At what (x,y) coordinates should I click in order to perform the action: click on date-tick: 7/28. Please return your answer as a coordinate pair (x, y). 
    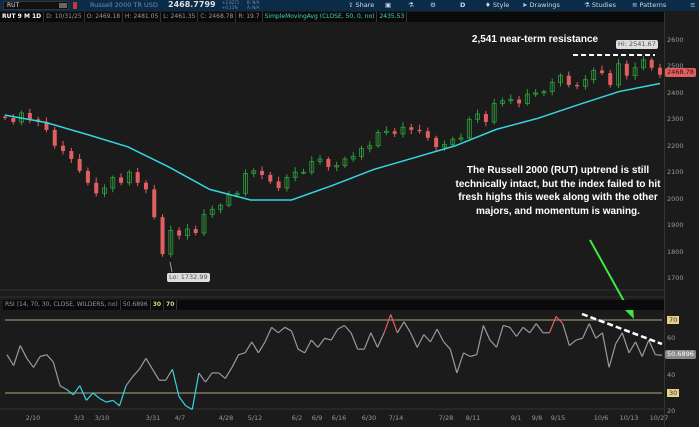
    Looking at the image, I should click on (446, 418).